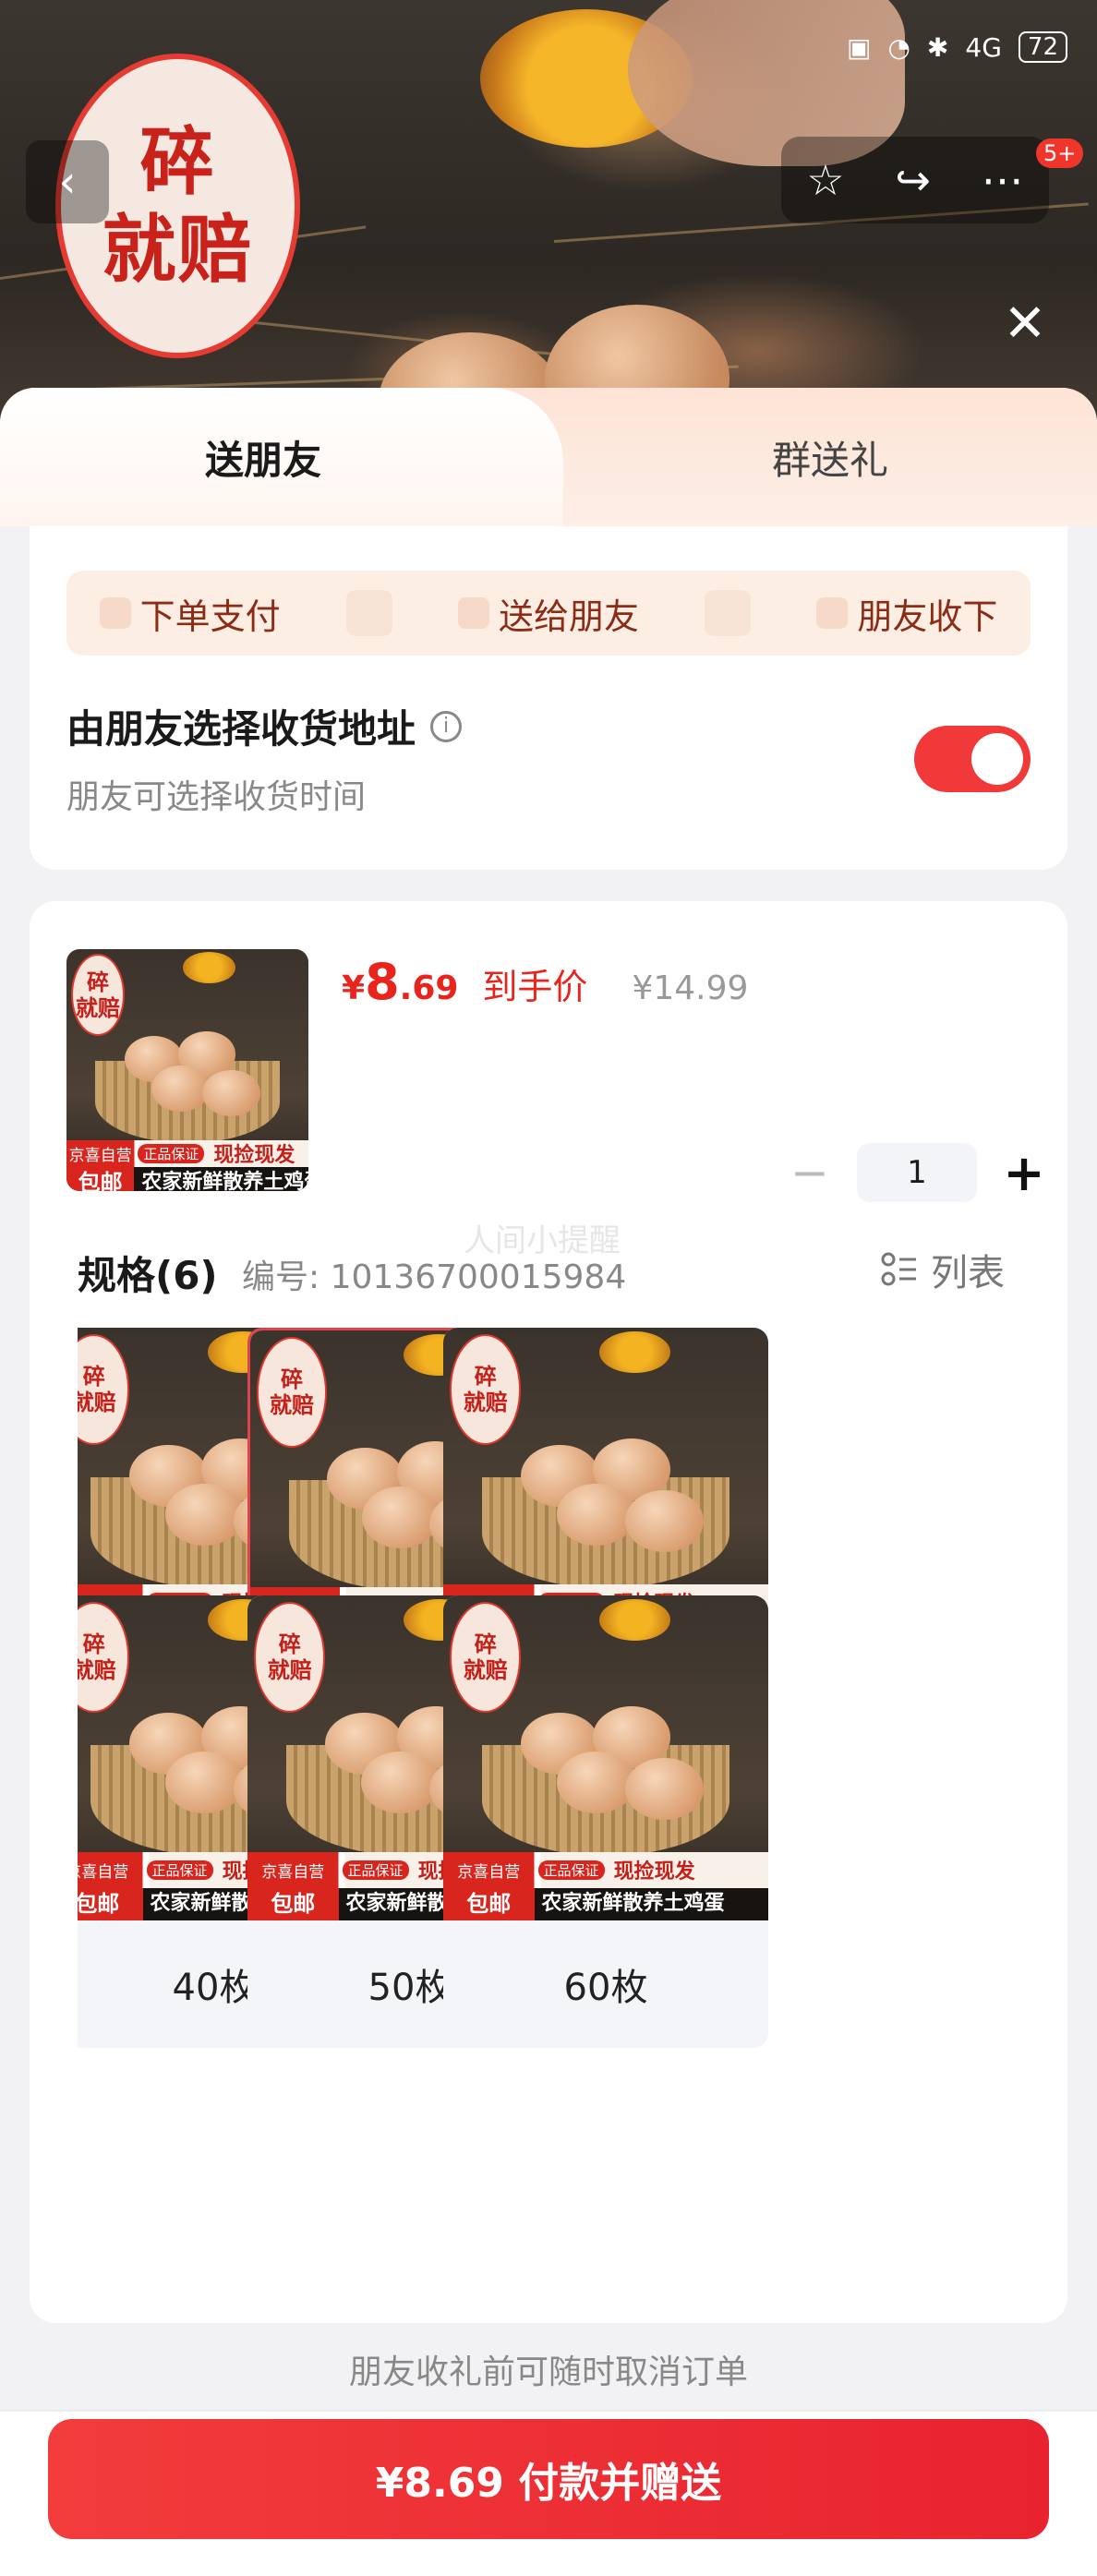 Image resolution: width=1097 pixels, height=2576 pixels. I want to click on tab-label: 群送礼, so click(829, 460).